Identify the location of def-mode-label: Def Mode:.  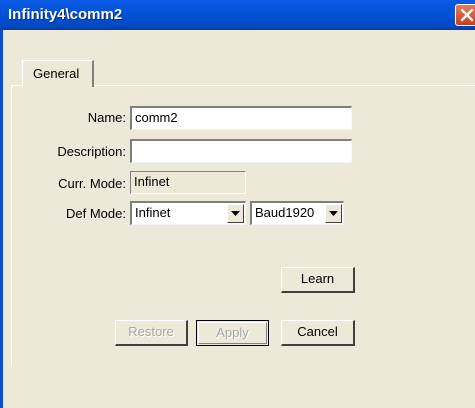
(96, 213).